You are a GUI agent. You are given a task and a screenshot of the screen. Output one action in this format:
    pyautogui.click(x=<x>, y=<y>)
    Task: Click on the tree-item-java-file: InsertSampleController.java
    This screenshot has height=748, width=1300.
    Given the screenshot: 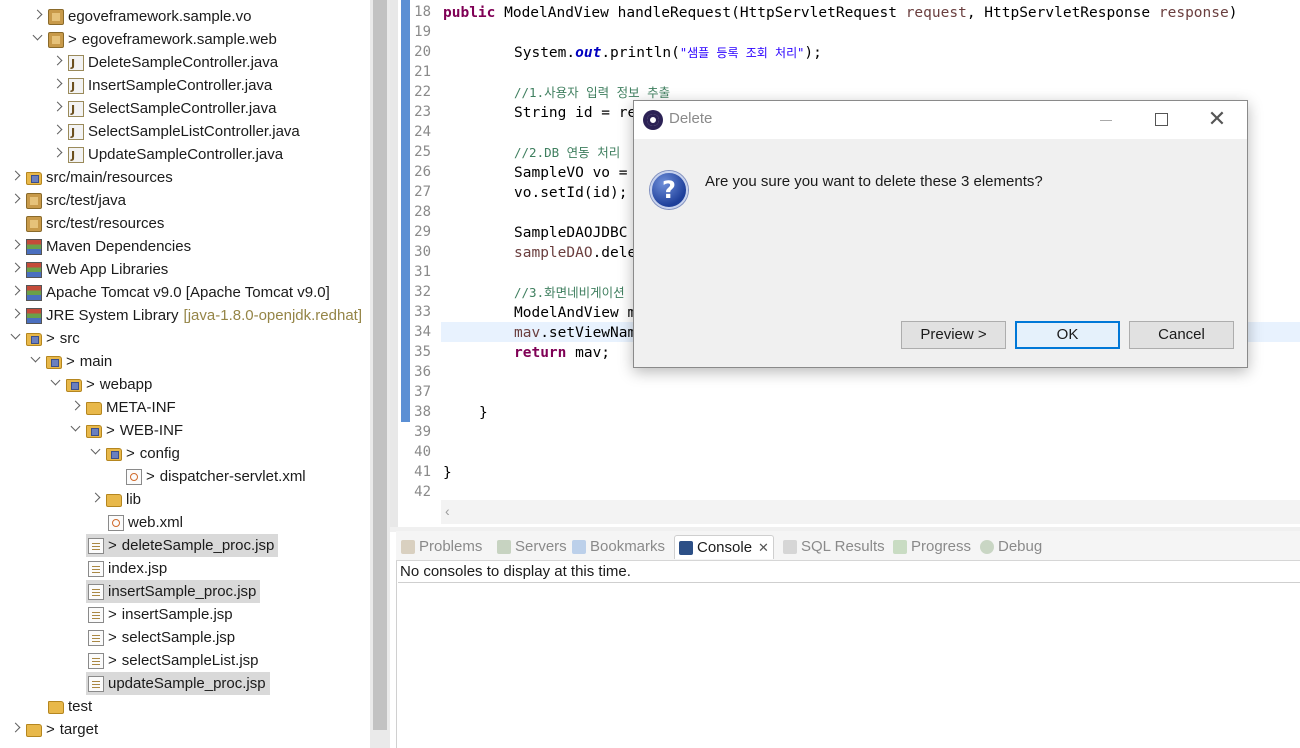 What is the action you would take?
    pyautogui.click(x=161, y=86)
    